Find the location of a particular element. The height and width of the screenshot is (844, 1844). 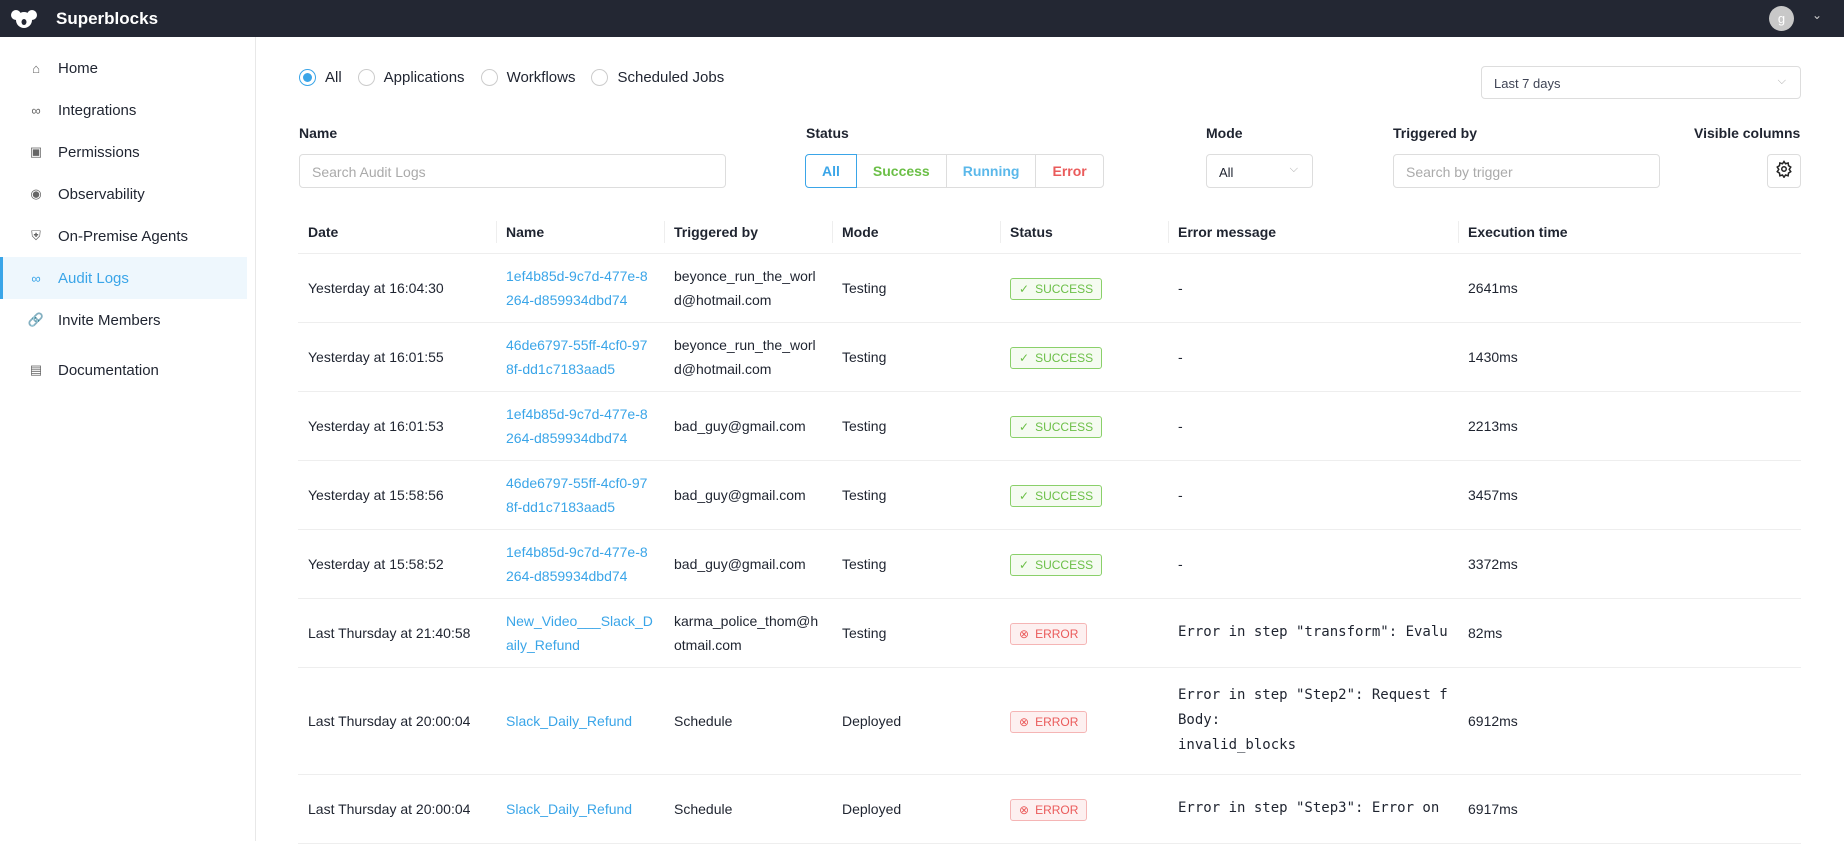

triggered-by-cell: bad_guy@gmail.com is located at coordinates (748, 494).